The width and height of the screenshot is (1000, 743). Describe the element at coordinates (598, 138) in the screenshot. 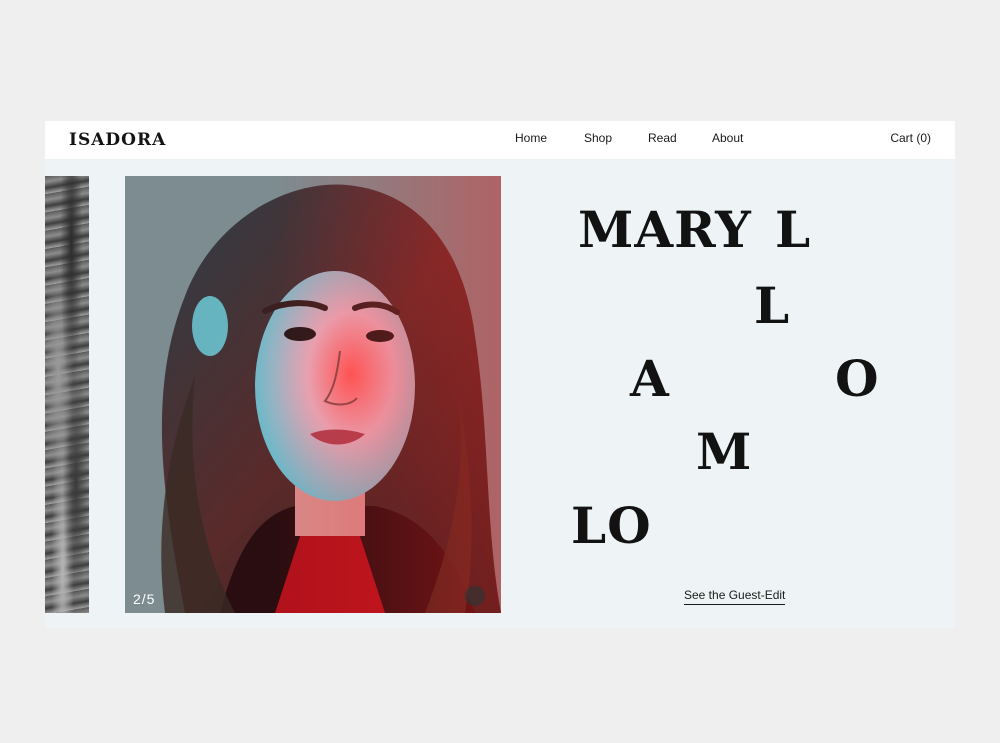

I see `nav-shop: Shop` at that location.